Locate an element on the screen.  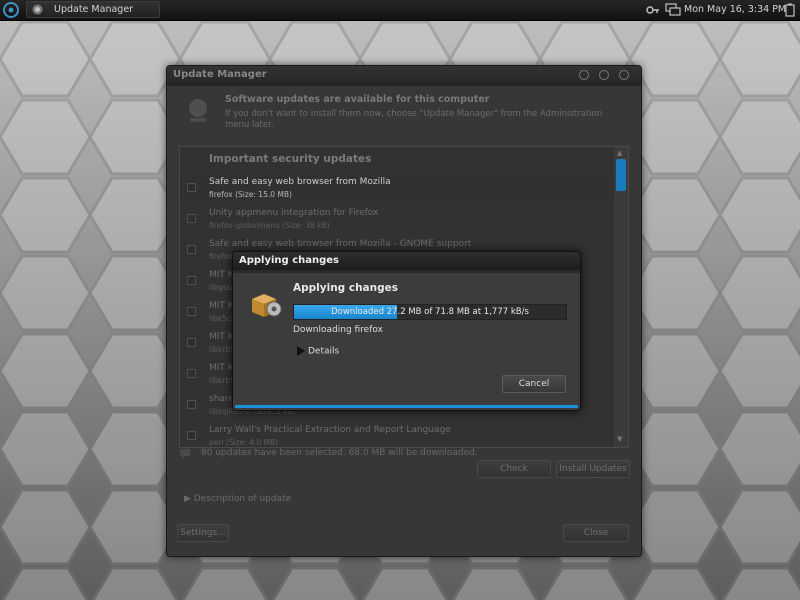
update-package: firefox-globalmenu (Size: 38 kB) is located at coordinates (269, 225).